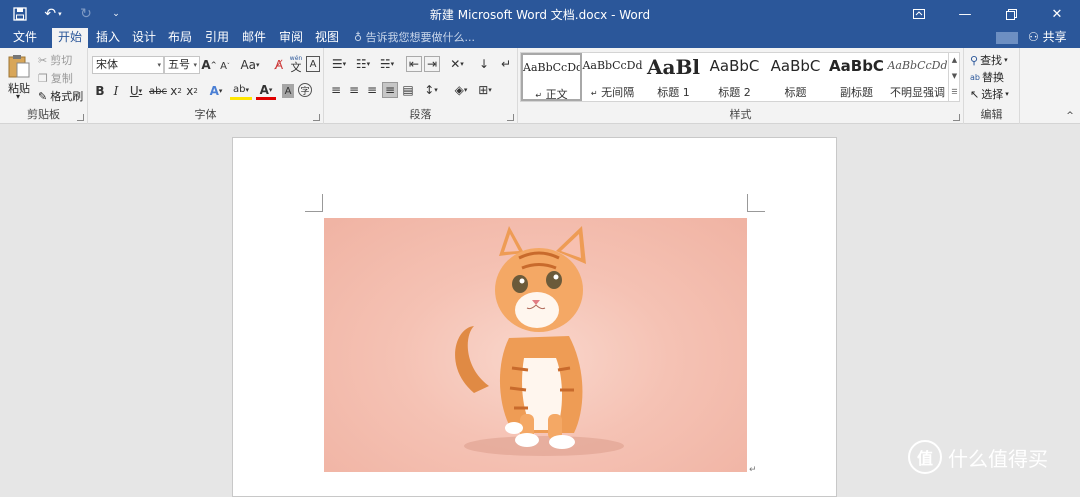 Image resolution: width=1080 pixels, height=497 pixels. I want to click on minimize-icon: —, so click(965, 14).